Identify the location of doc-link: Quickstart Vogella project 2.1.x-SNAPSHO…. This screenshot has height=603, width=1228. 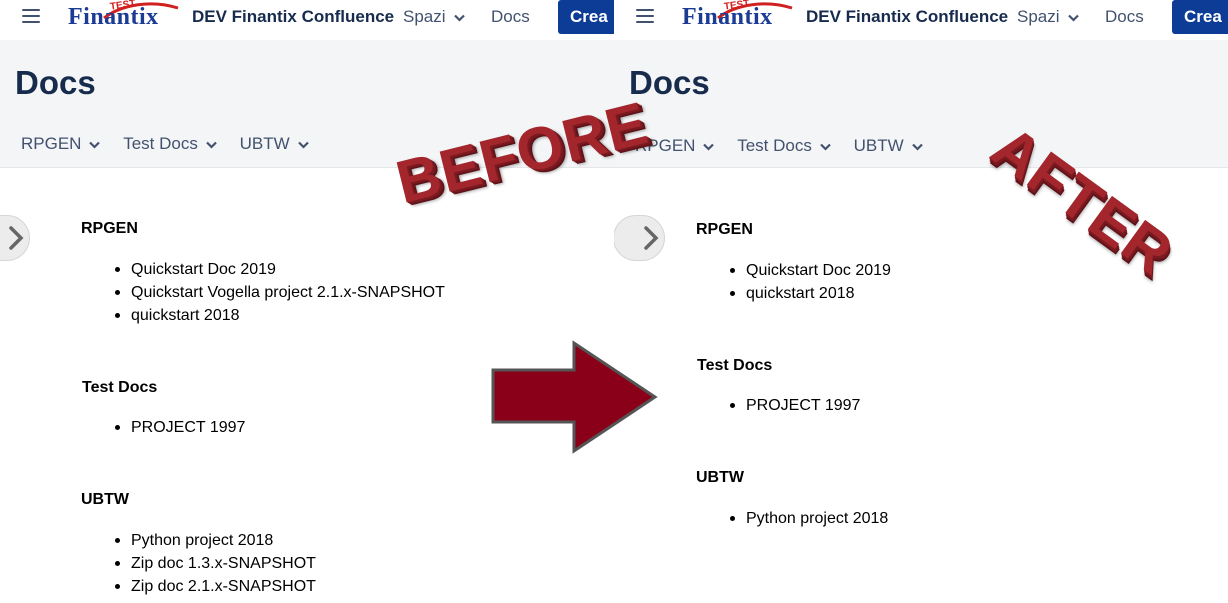
(279, 292).